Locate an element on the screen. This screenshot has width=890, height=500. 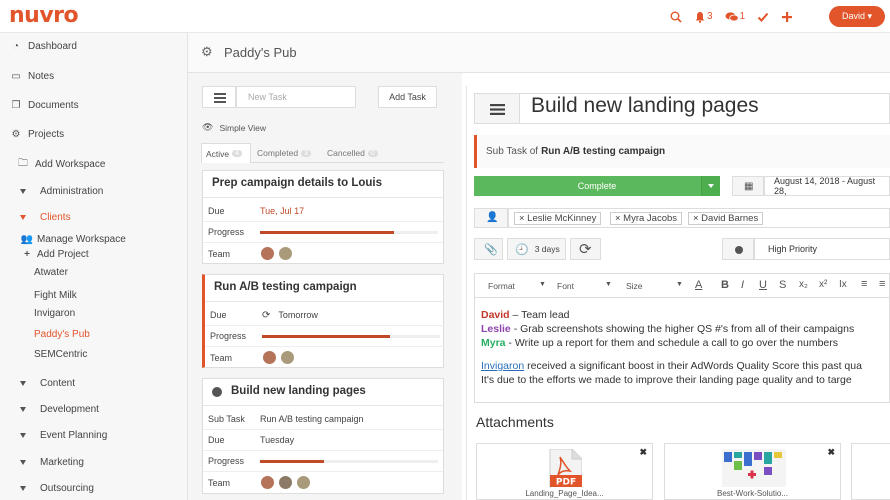
sidebar-client-semcentric: SEMCentric is located at coordinates (60, 354).